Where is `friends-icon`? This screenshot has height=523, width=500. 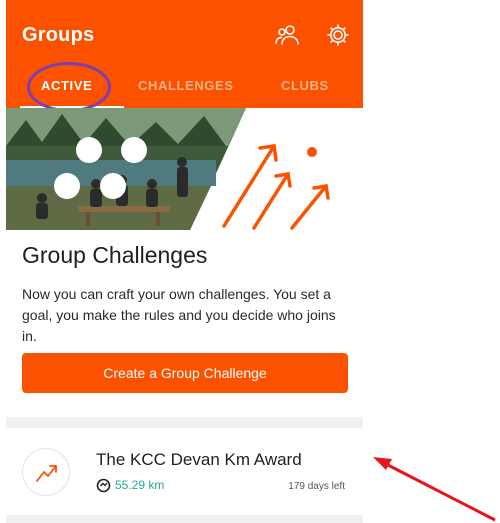
friends-icon is located at coordinates (288, 35).